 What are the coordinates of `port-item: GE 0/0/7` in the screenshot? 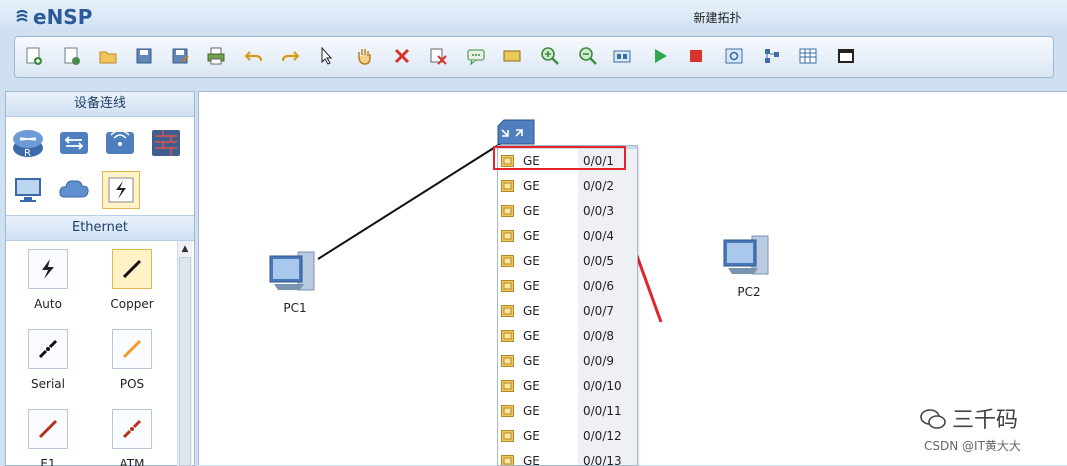 It's located at (567, 311).